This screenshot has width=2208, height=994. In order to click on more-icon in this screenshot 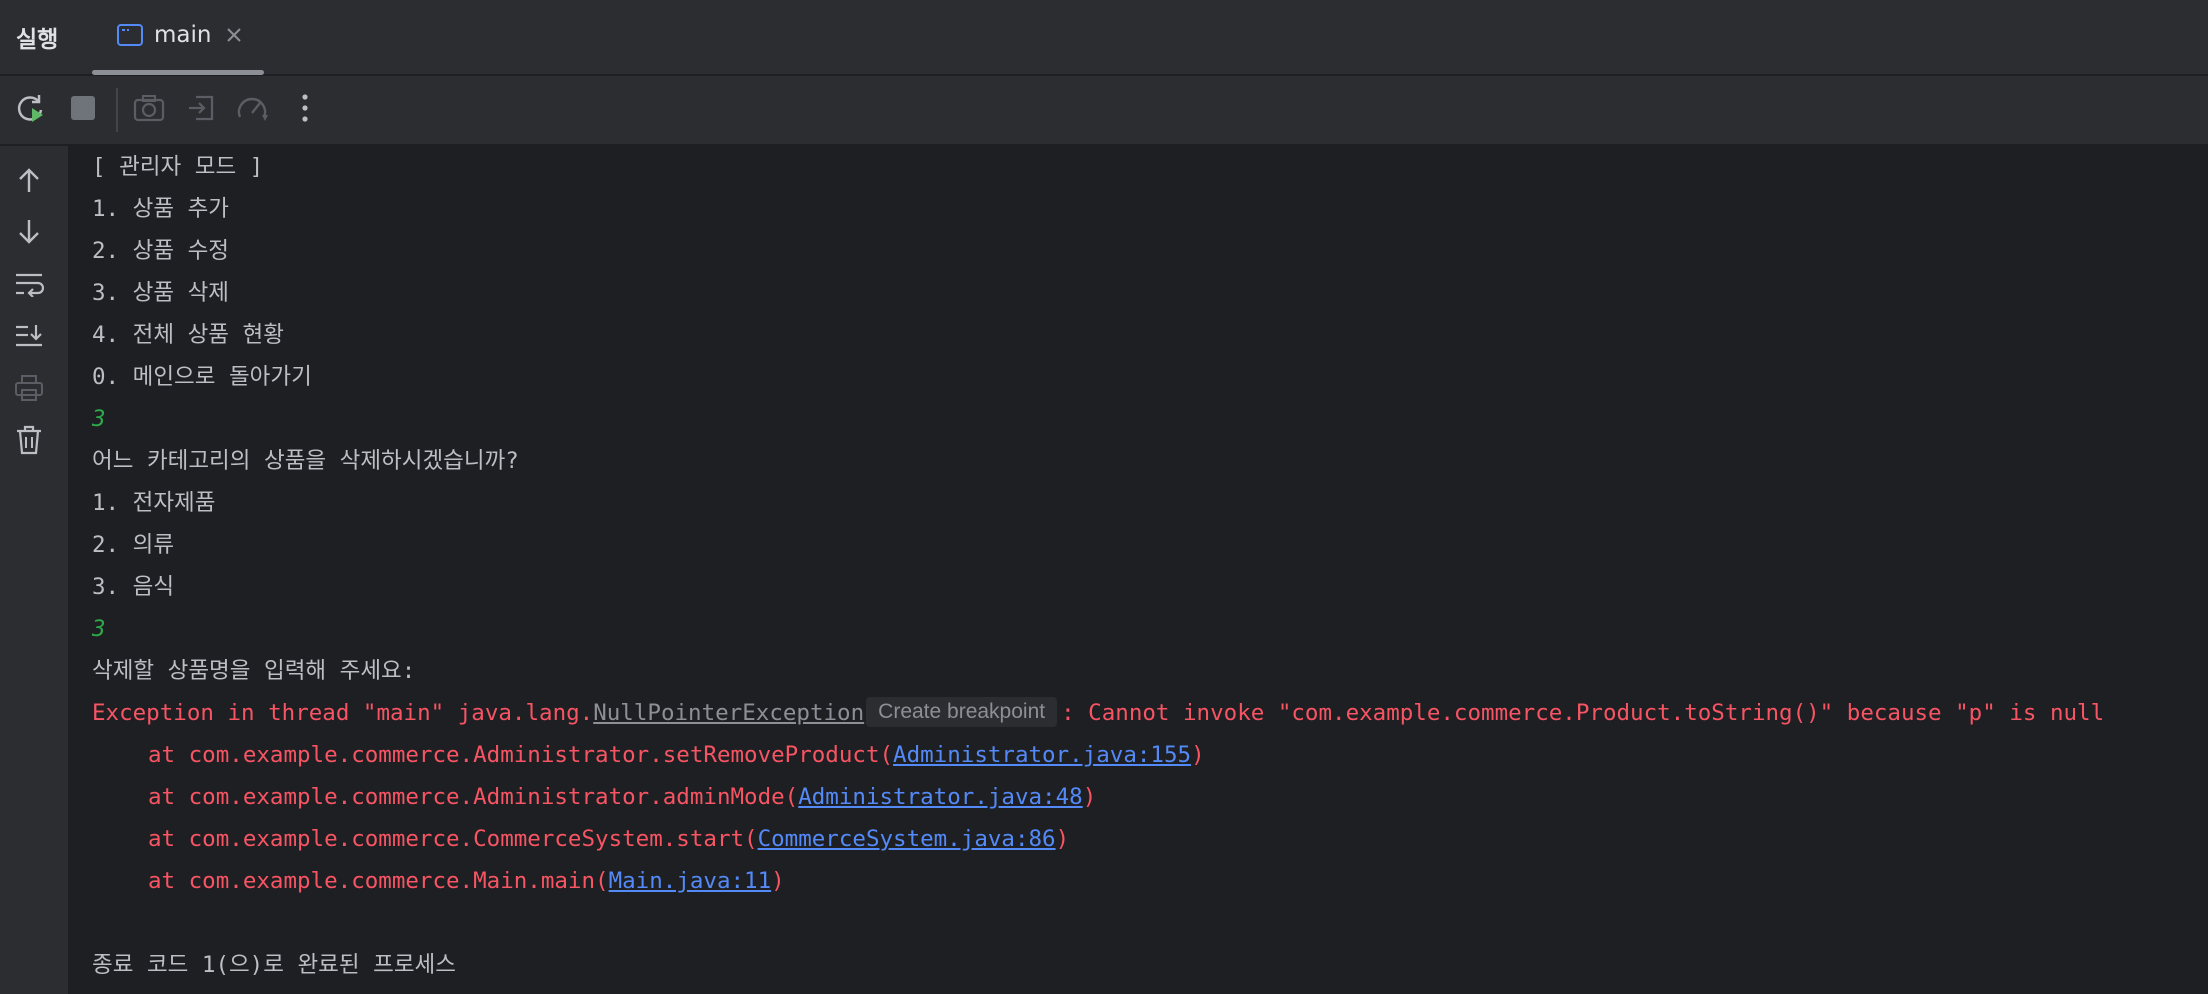, I will do `click(305, 110)`.